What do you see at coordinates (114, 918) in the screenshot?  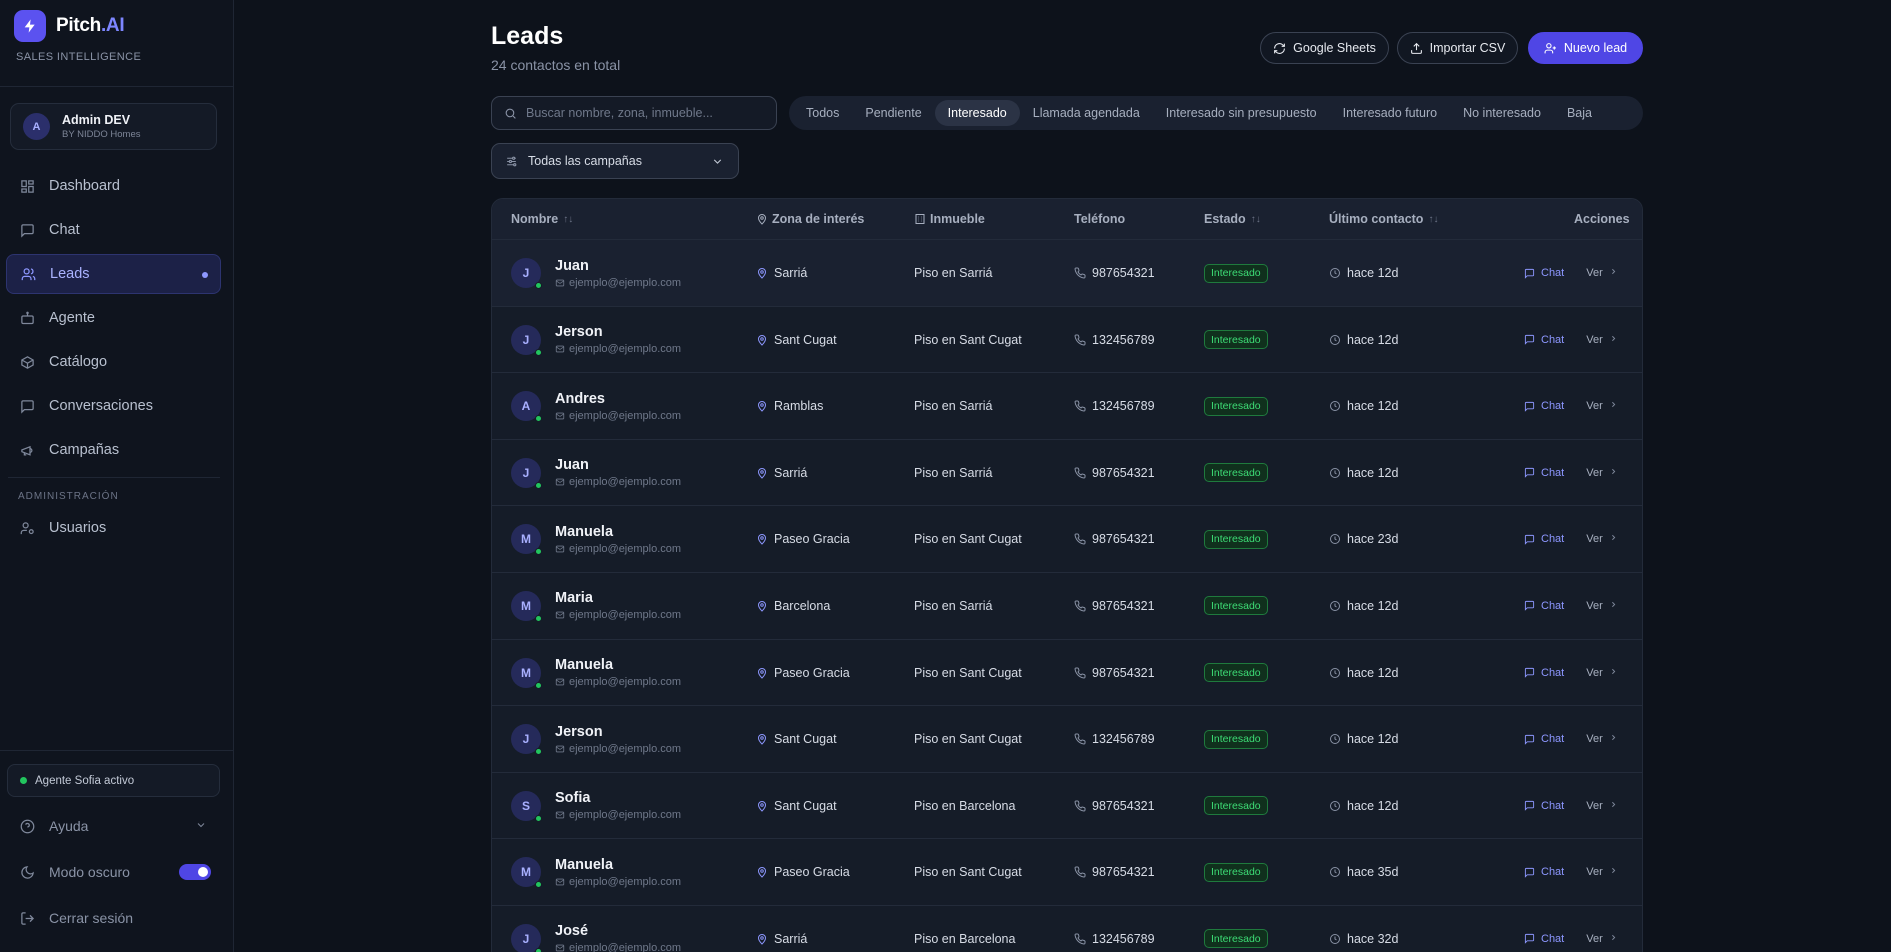 I see `logout-button: Cerrar sesión` at bounding box center [114, 918].